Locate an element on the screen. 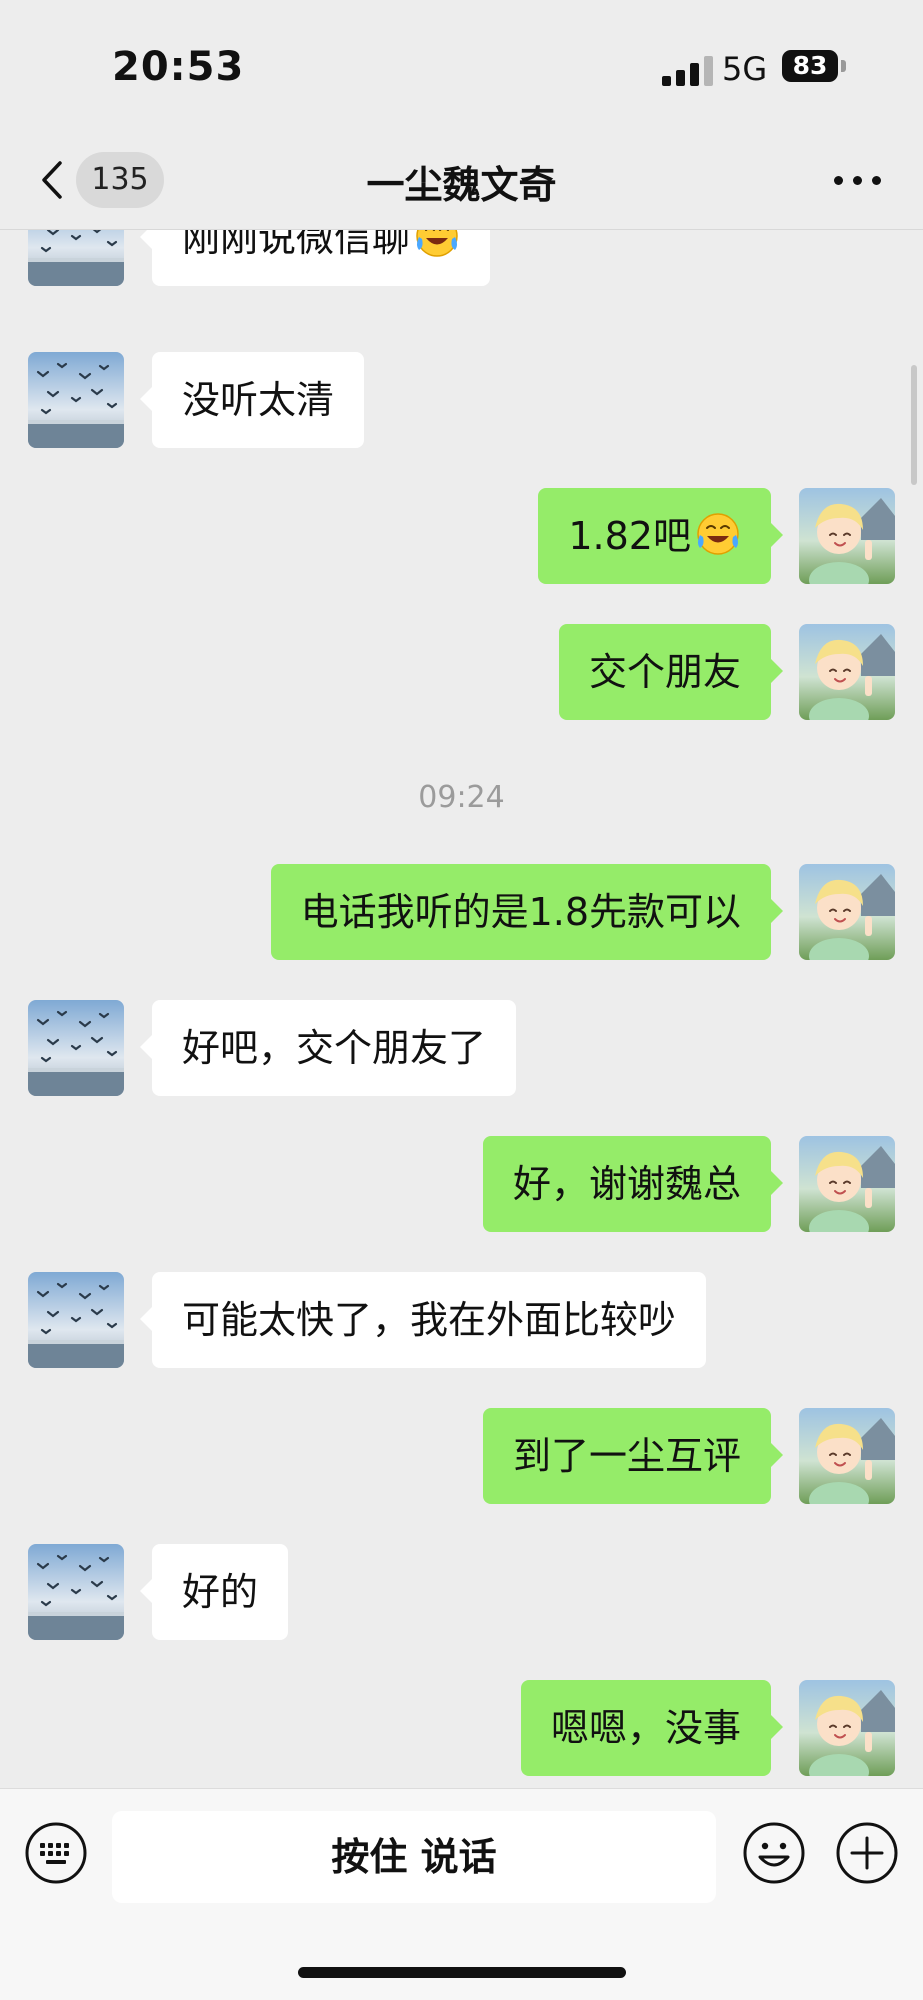 The width and height of the screenshot is (923, 2000). message-row: 好吧，交个朋友了 is located at coordinates (461, 1048).